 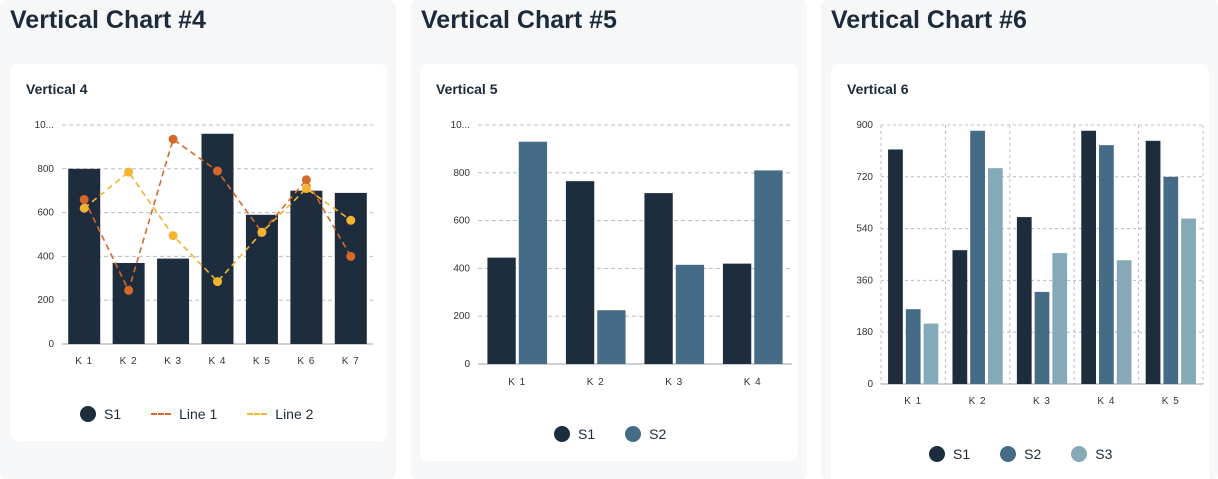 I want to click on bar-s3-k3, so click(x=1060, y=318).